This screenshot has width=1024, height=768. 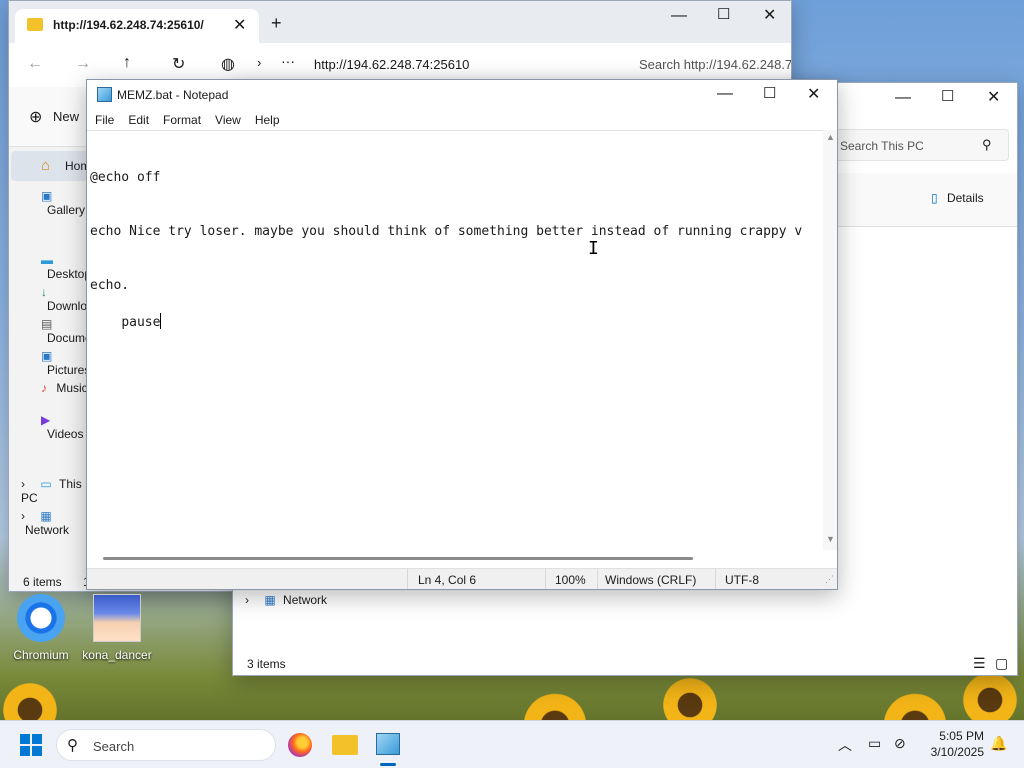 What do you see at coordinates (900, 743) in the screenshot?
I see `volume-muted-icon: ⊘` at bounding box center [900, 743].